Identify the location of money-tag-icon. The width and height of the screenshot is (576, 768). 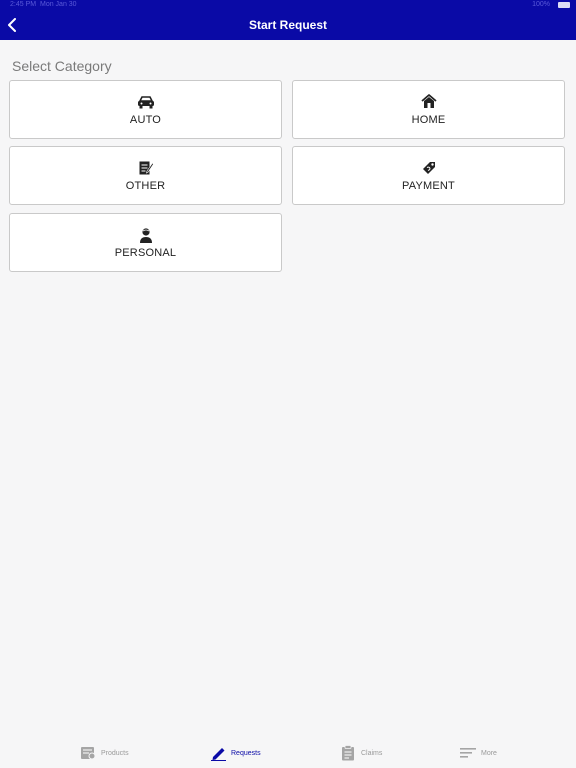
(429, 168).